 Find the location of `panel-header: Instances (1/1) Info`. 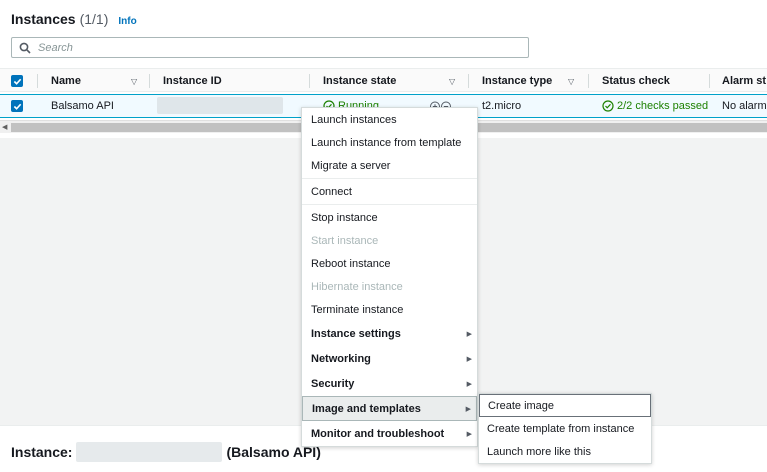

panel-header: Instances (1/1) Info is located at coordinates (74, 19).